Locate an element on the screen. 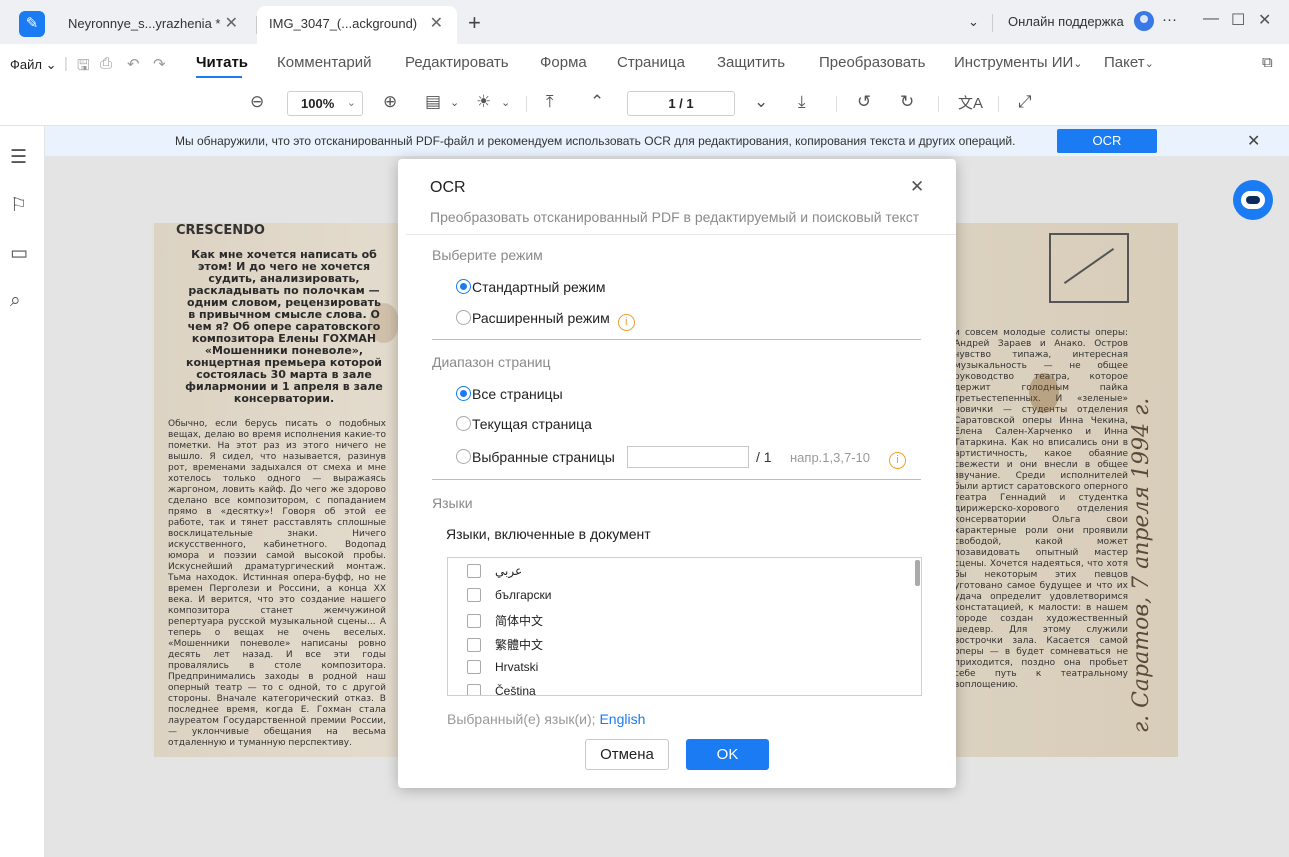 The width and height of the screenshot is (1289, 857). rotate-left-icon: ↺ is located at coordinates (864, 102).